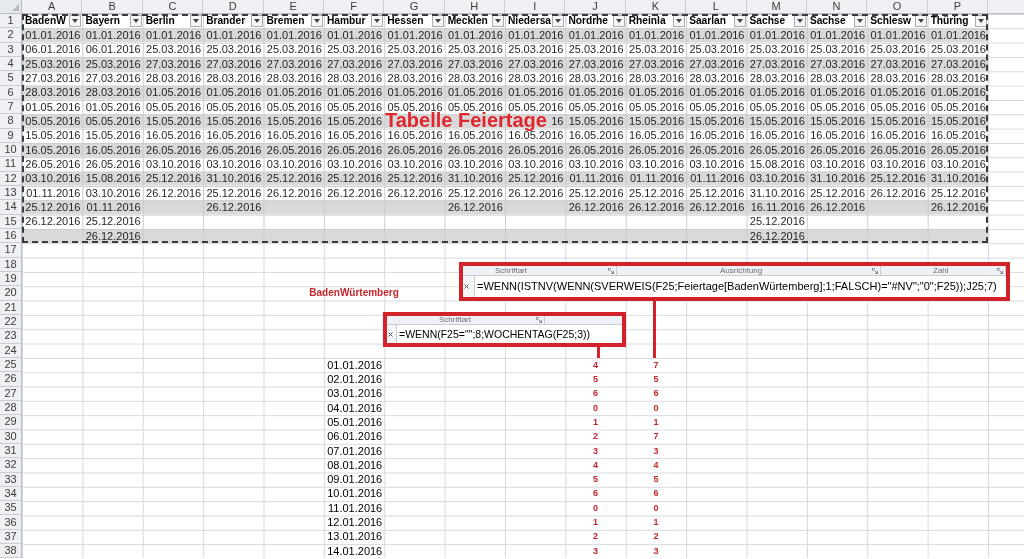 The height and width of the screenshot is (559, 1024). Describe the element at coordinates (10, 121) in the screenshot. I see `row-heading: 8` at that location.